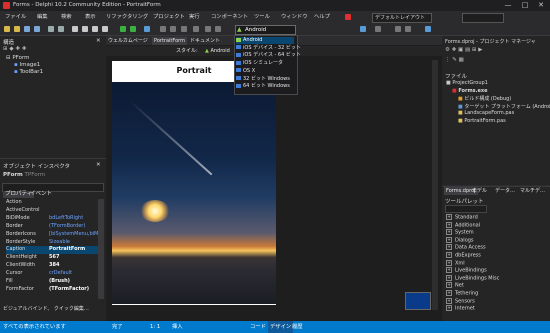 The image size is (550, 333). Describe the element at coordinates (52, 211) in the screenshot. I see `property-row: ActiveControl` at that location.